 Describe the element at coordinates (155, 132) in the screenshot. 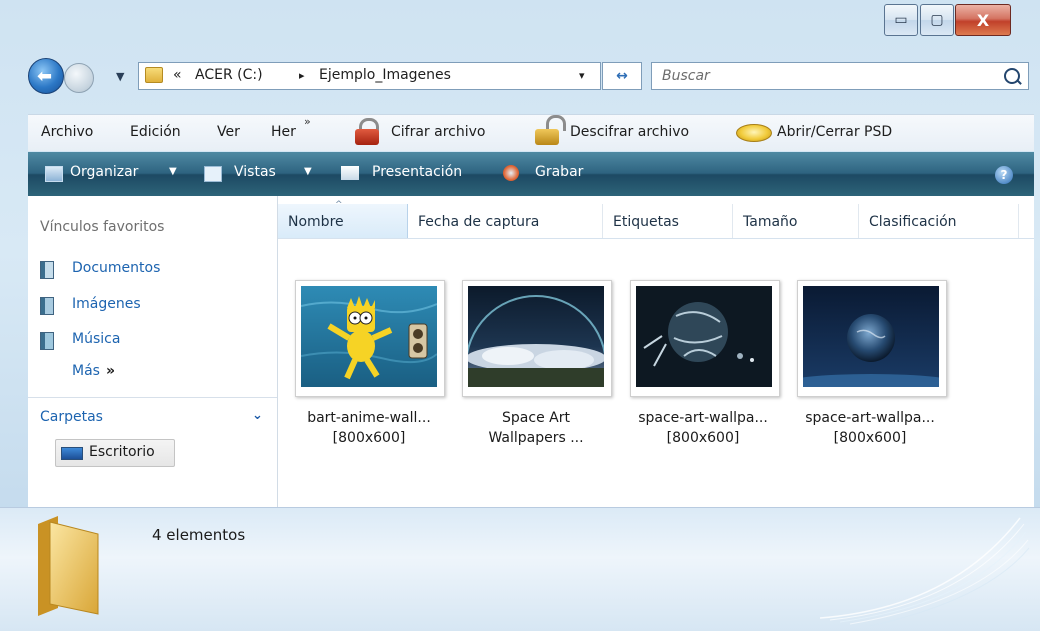

I see `menu-edicion: Edición` at that location.